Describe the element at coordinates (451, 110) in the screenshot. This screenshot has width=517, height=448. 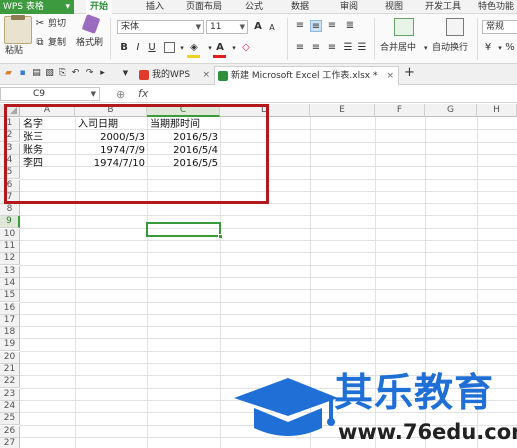
I see `column-header-g: G` at that location.